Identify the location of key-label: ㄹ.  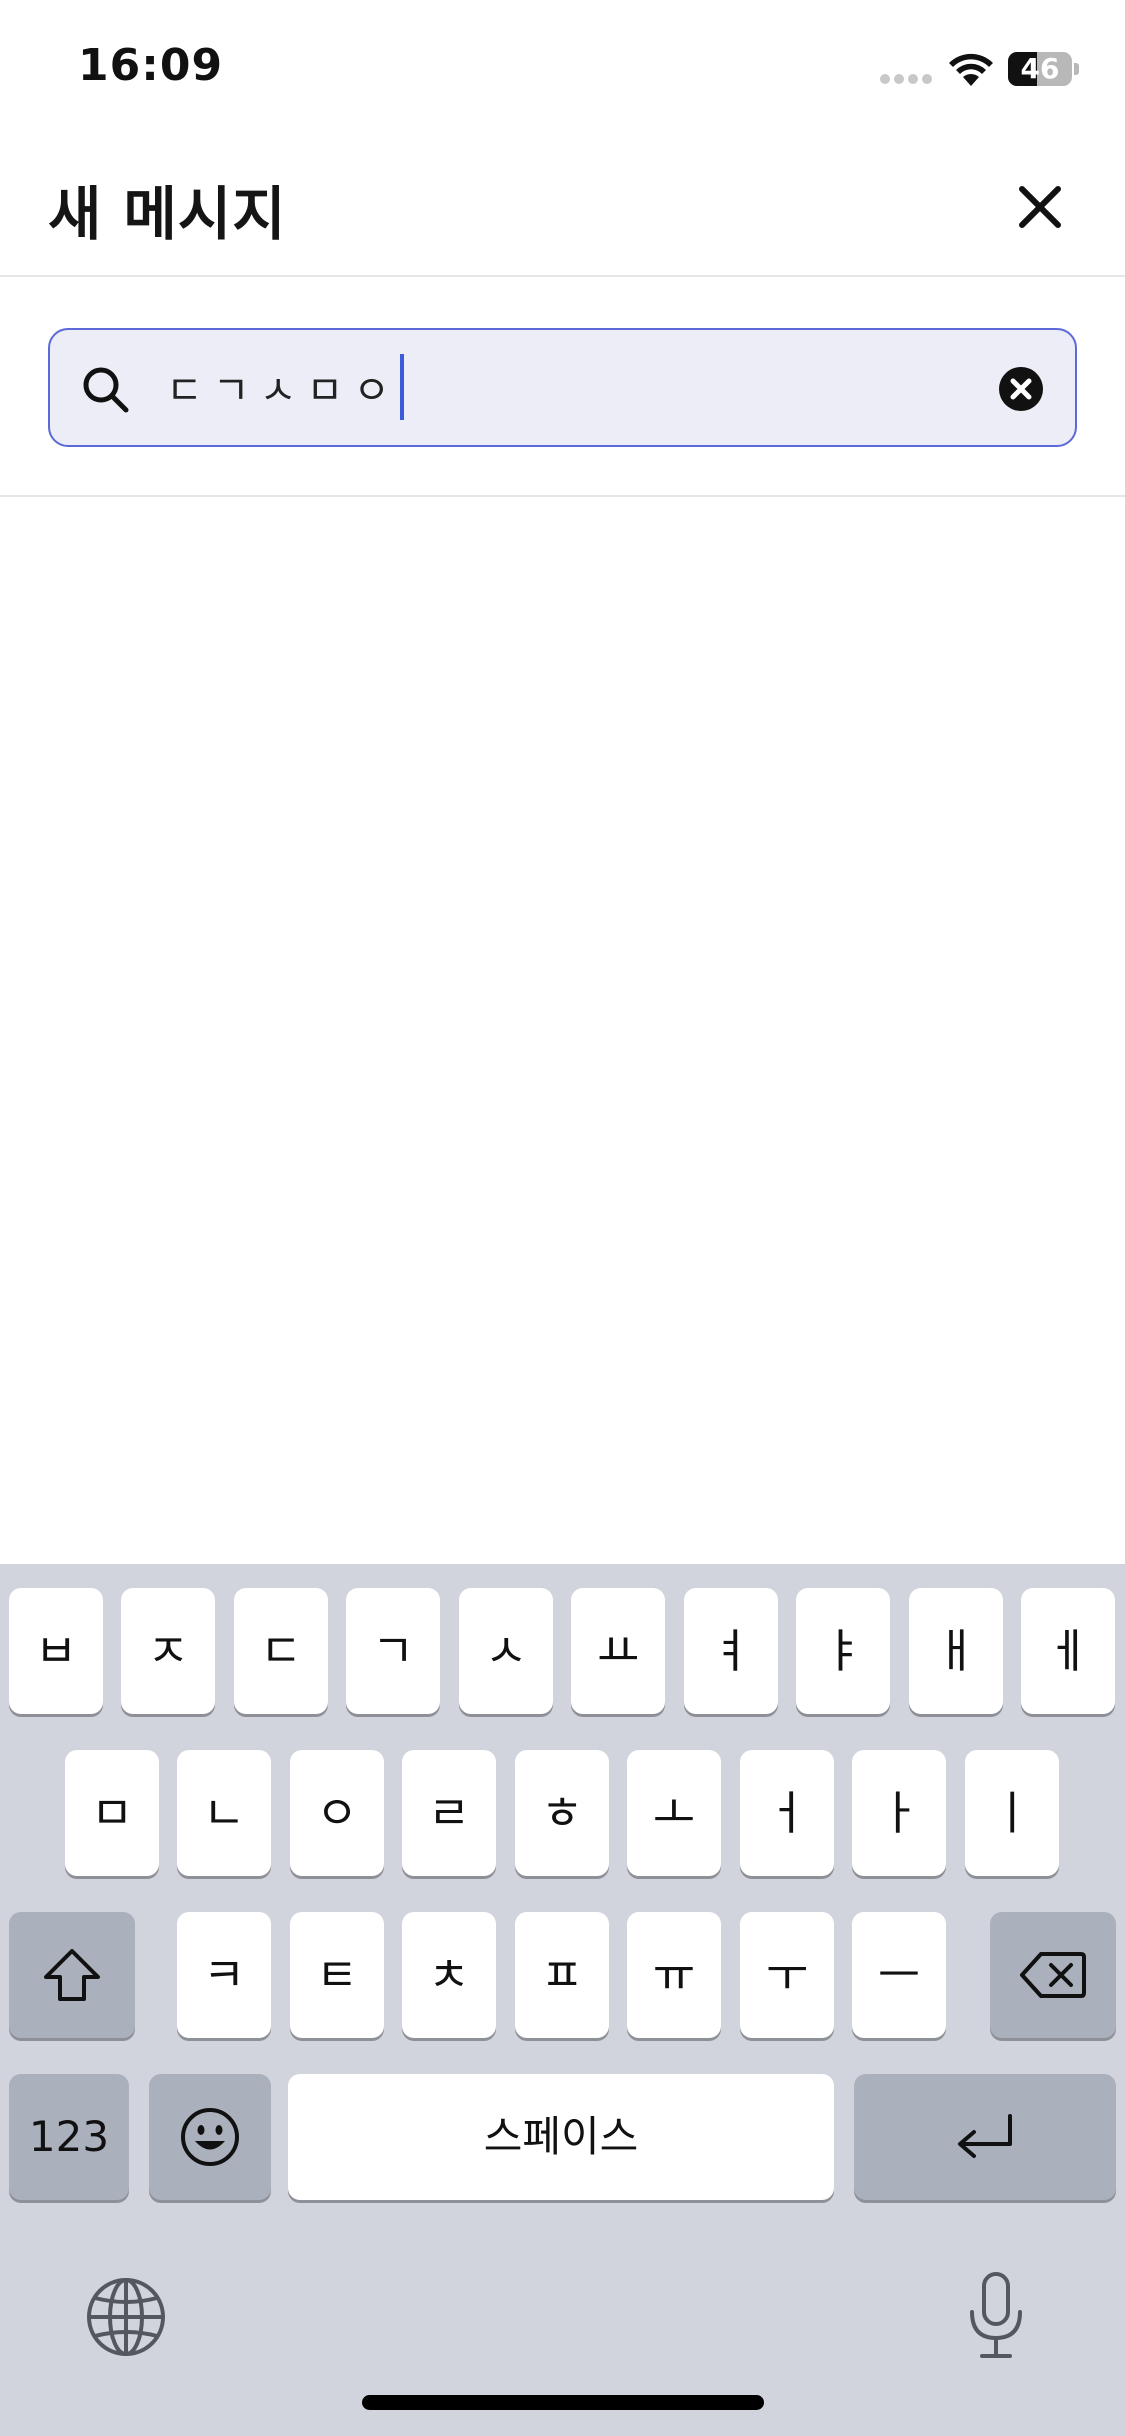
(449, 1813).